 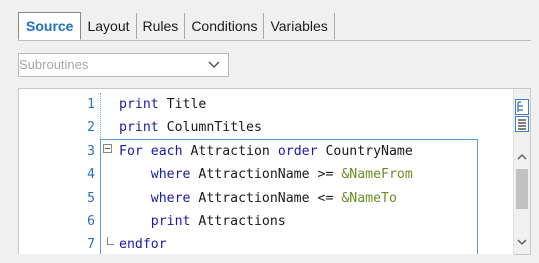 I want to click on code-identifier: Attraction, so click(x=230, y=151).